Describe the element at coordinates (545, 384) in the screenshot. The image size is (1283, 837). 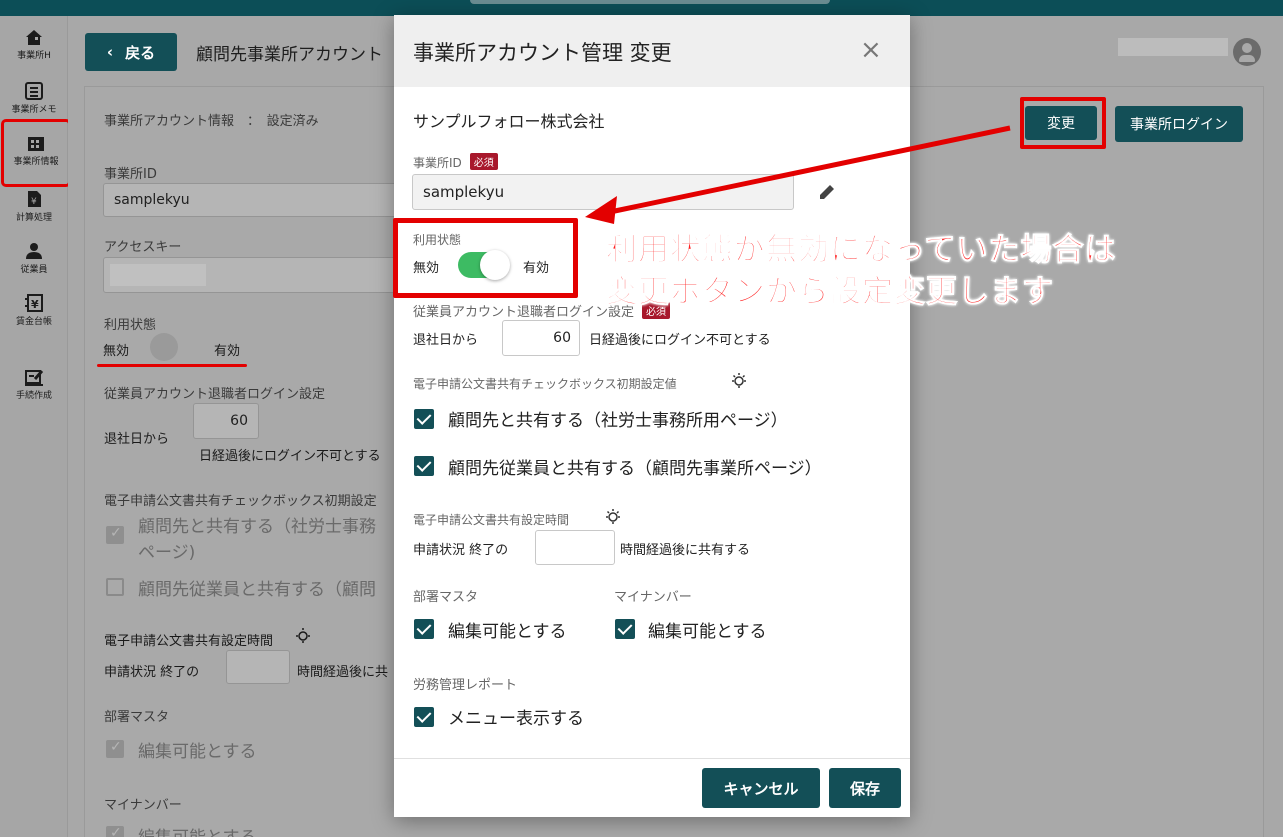
I see `share-default-label: 電子申請公文書共有チェックボックス初期設定値` at that location.